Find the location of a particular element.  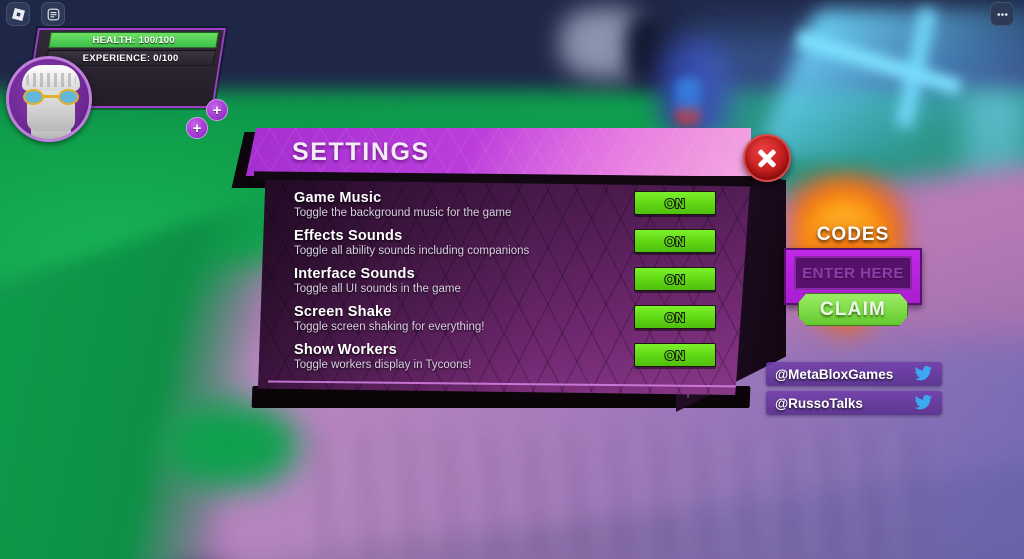

avatar-glasses is located at coordinates (51, 97).